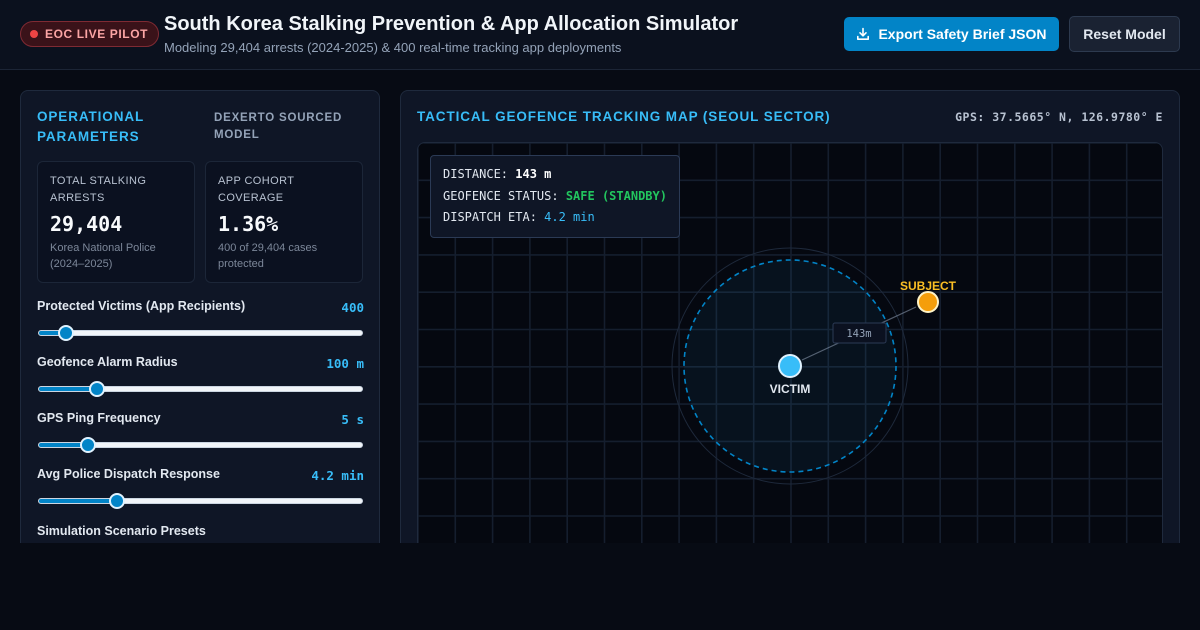 The height and width of the screenshot is (630, 1200). What do you see at coordinates (79, 501) in the screenshot?
I see `slider-fill` at bounding box center [79, 501].